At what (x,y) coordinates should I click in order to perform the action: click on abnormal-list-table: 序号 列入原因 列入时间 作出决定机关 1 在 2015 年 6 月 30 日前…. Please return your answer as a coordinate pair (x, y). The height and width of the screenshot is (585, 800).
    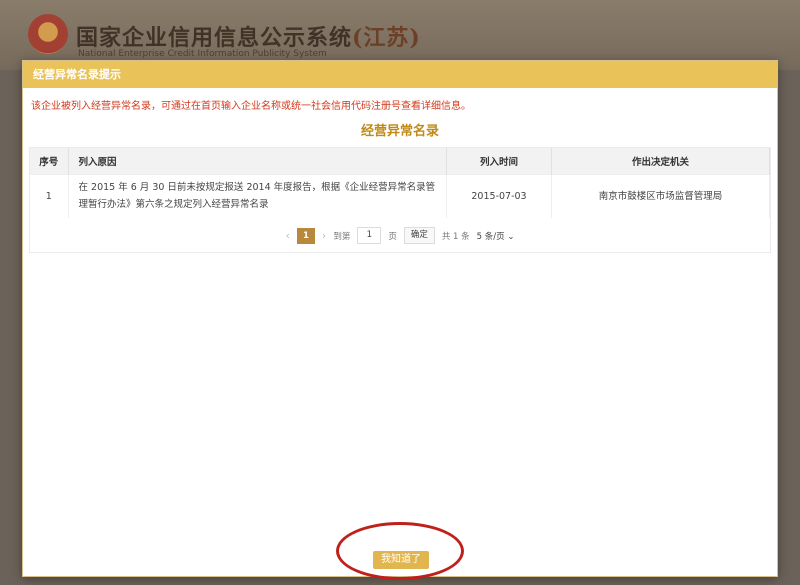
    Looking at the image, I should click on (400, 183).